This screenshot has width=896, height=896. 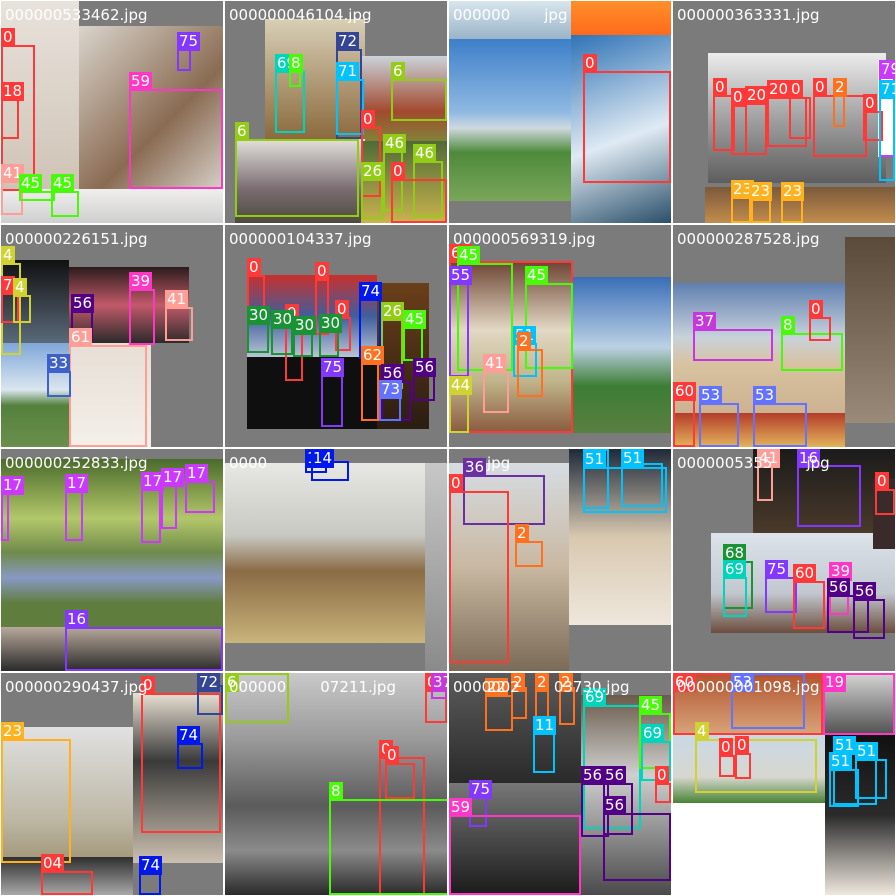 I want to click on class-label-tag: 79, so click(x=887, y=69).